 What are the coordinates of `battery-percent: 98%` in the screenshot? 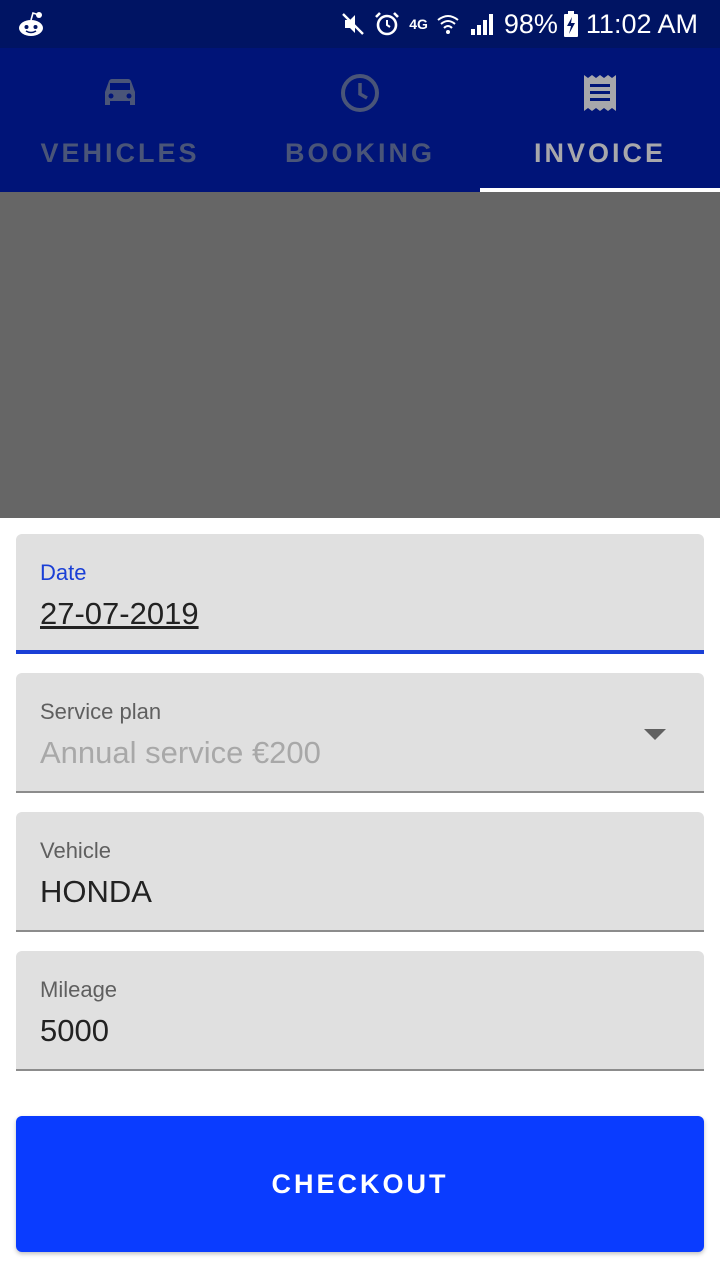 It's located at (530, 23).